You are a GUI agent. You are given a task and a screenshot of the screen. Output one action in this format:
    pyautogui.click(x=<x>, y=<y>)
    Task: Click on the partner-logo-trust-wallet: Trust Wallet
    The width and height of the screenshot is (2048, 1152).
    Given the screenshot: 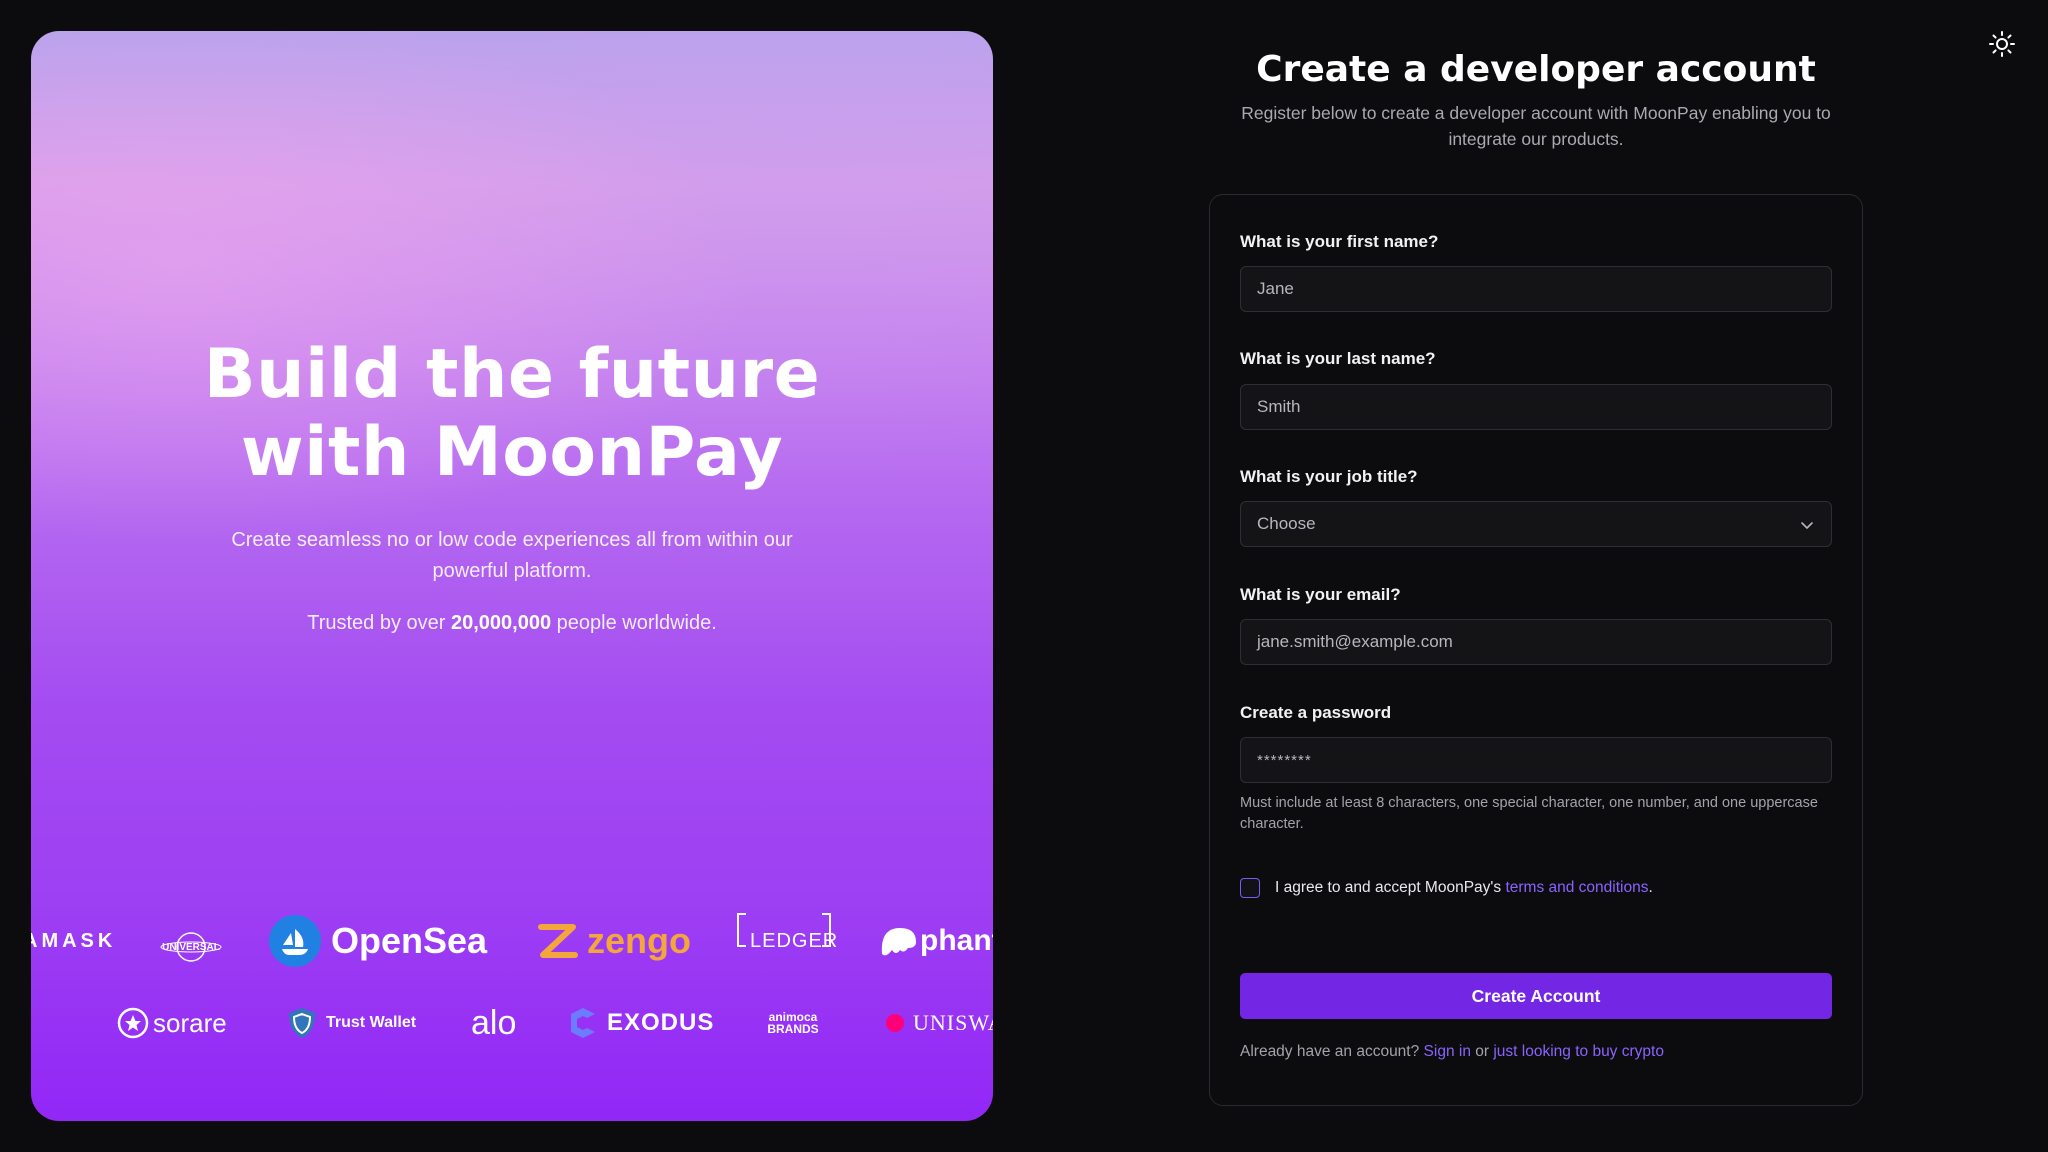 What is the action you would take?
    pyautogui.click(x=351, y=1023)
    